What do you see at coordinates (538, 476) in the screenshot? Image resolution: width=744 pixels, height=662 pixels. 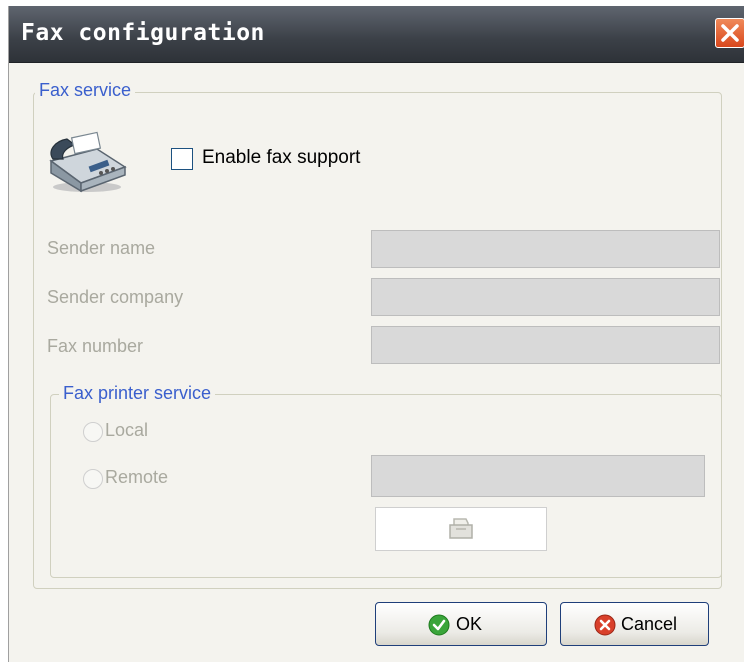 I see `remote-address-input` at bounding box center [538, 476].